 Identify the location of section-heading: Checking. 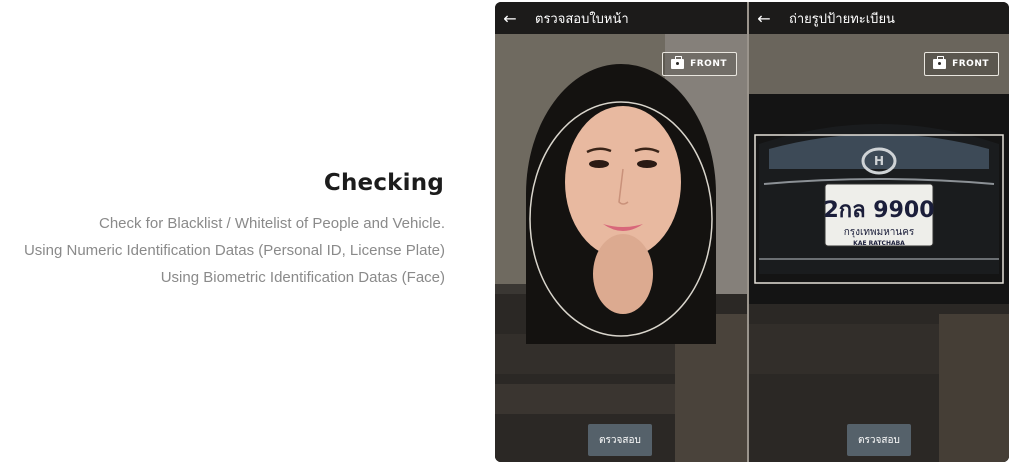
(383, 183).